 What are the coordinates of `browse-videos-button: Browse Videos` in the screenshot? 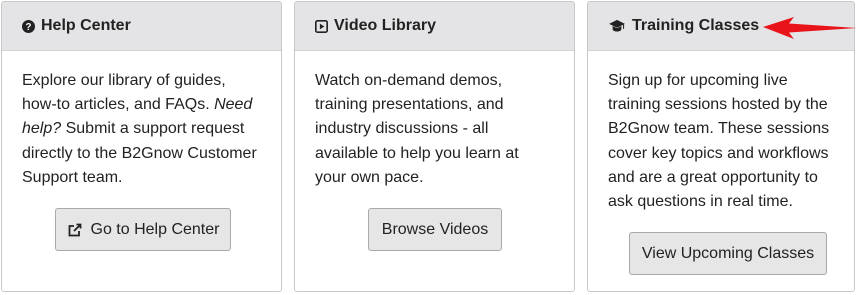 It's located at (435, 229).